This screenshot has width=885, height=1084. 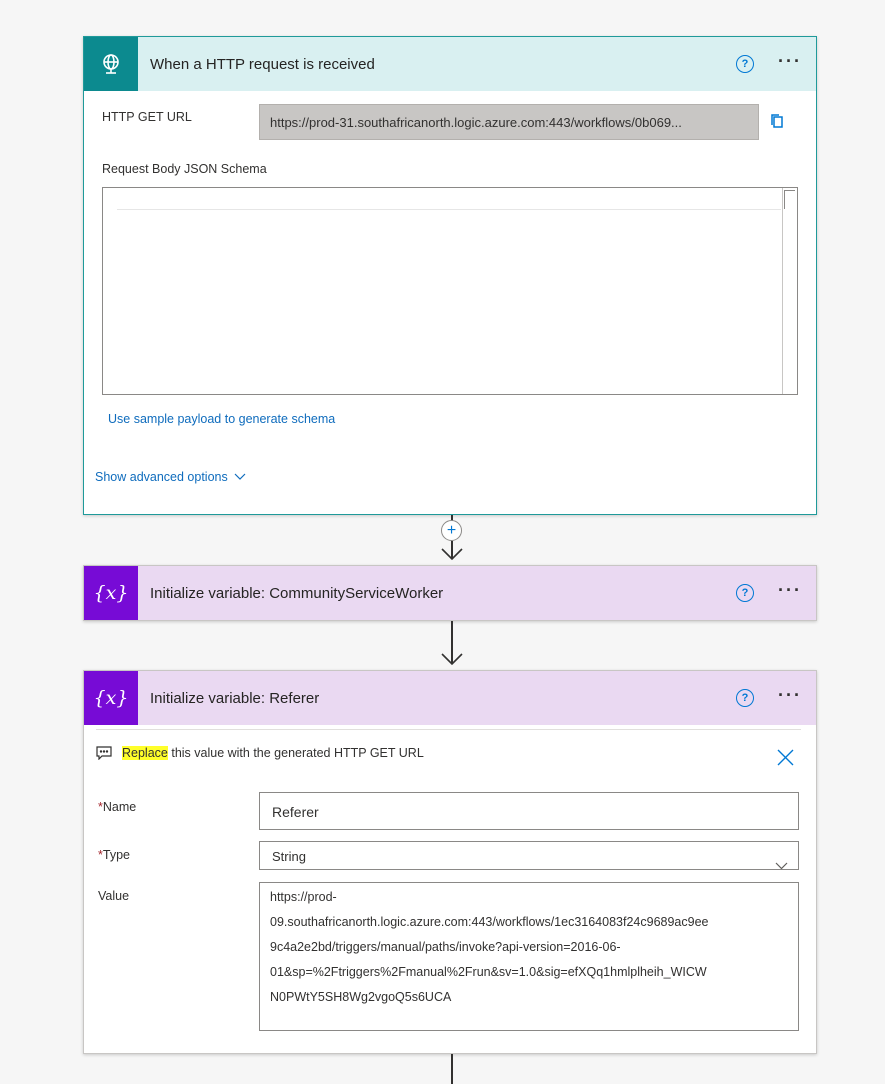 I want to click on value-line: https://prod-, so click(x=303, y=897).